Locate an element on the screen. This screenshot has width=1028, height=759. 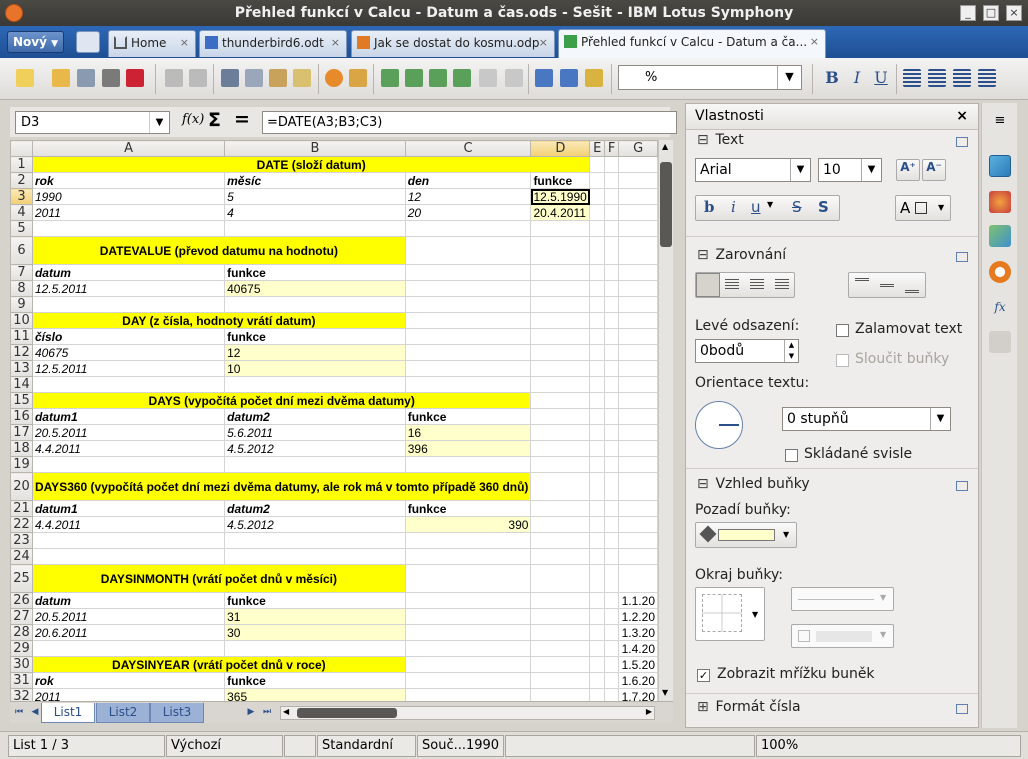
column-header: B is located at coordinates (315, 148).